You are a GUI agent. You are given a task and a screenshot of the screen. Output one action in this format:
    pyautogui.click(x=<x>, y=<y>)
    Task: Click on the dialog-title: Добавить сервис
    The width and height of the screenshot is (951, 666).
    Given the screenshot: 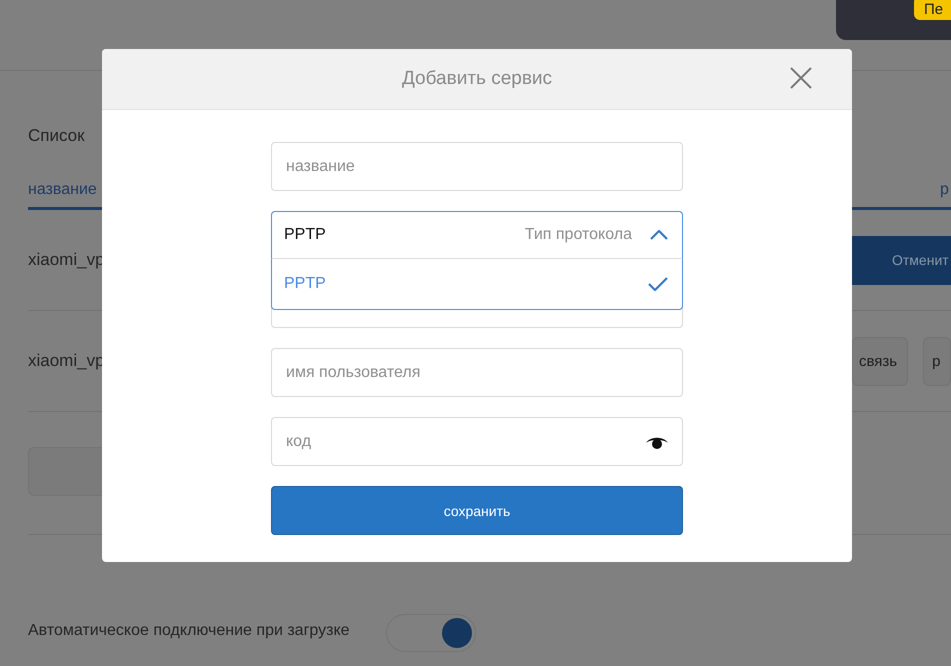 What is the action you would take?
    pyautogui.click(x=477, y=79)
    